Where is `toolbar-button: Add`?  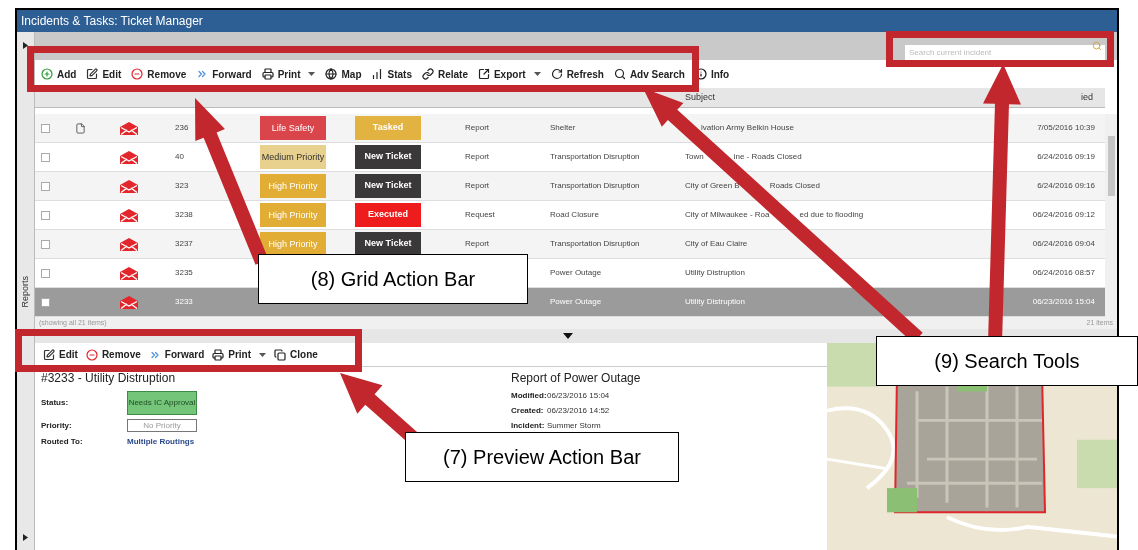
toolbar-button: Add is located at coordinates (59, 74).